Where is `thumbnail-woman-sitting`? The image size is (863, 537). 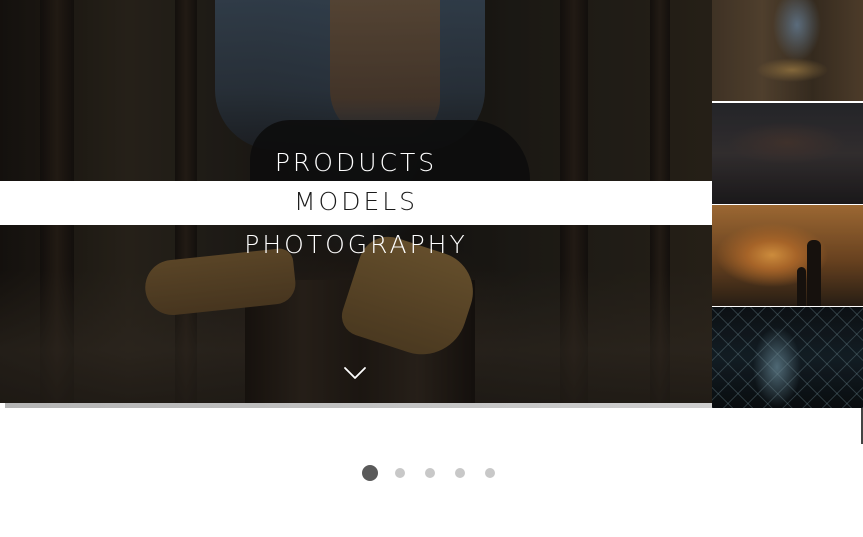 thumbnail-woman-sitting is located at coordinates (787, 50).